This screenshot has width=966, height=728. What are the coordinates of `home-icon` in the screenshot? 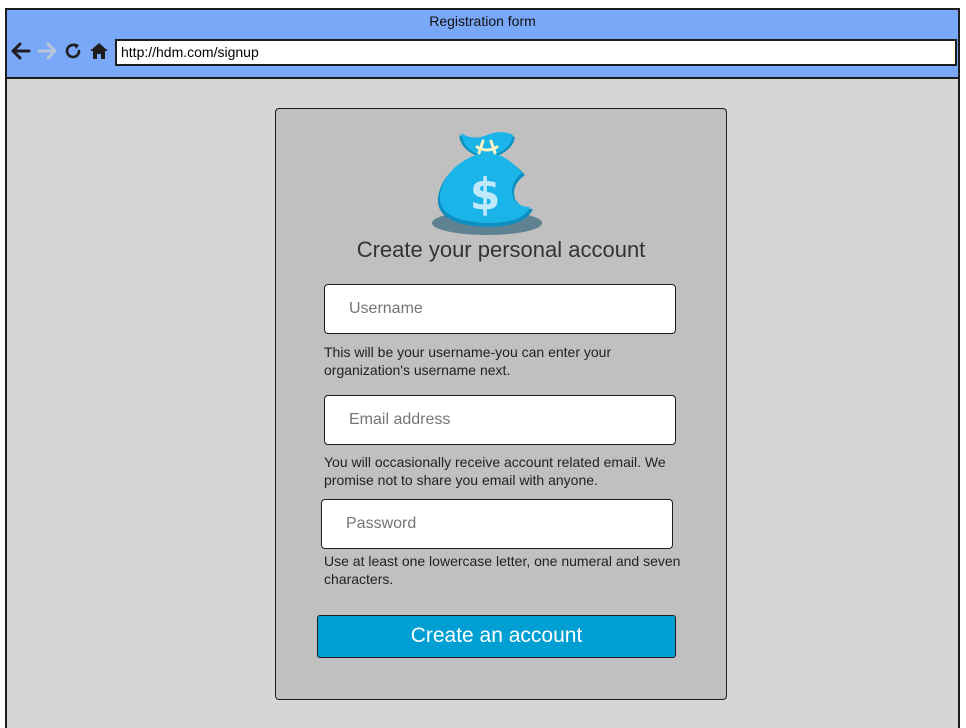 It's located at (99, 51).